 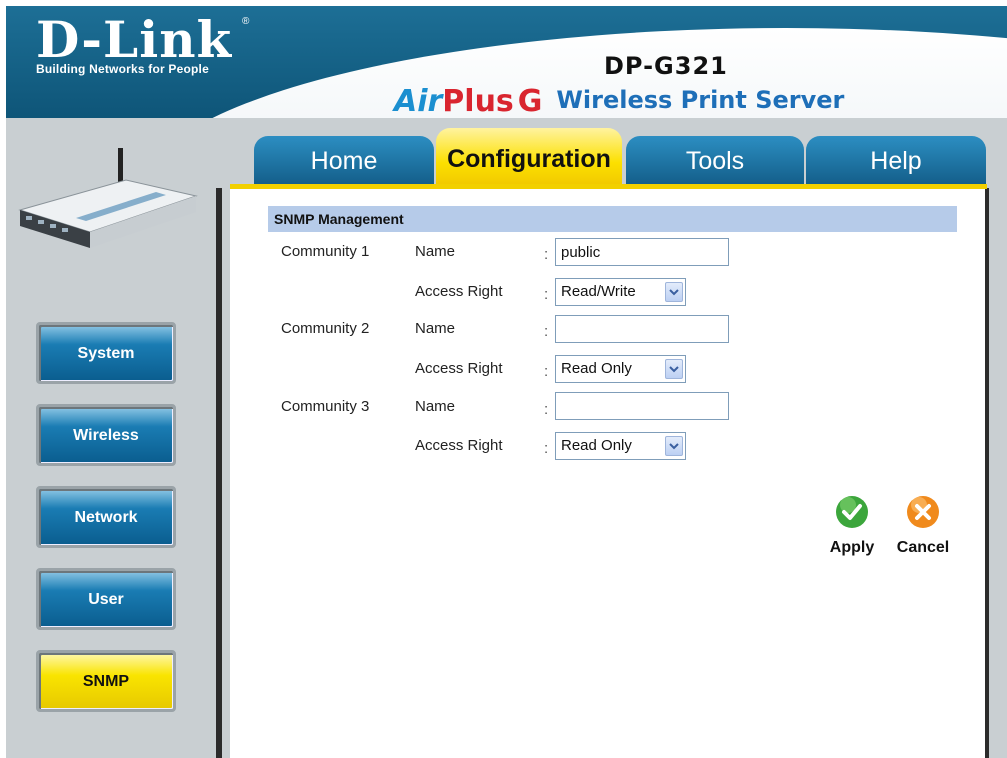 I want to click on product-title: AirPlus G Wireless Print Server, so click(x=619, y=101).